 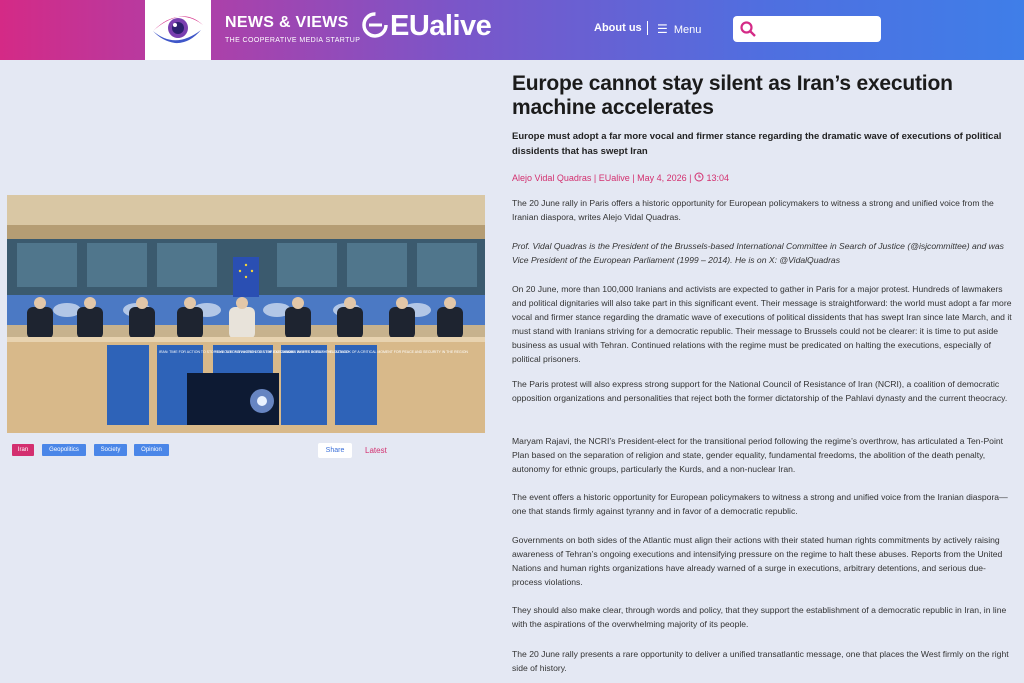 I want to click on nav-menu: ☰ Menu, so click(x=679, y=29).